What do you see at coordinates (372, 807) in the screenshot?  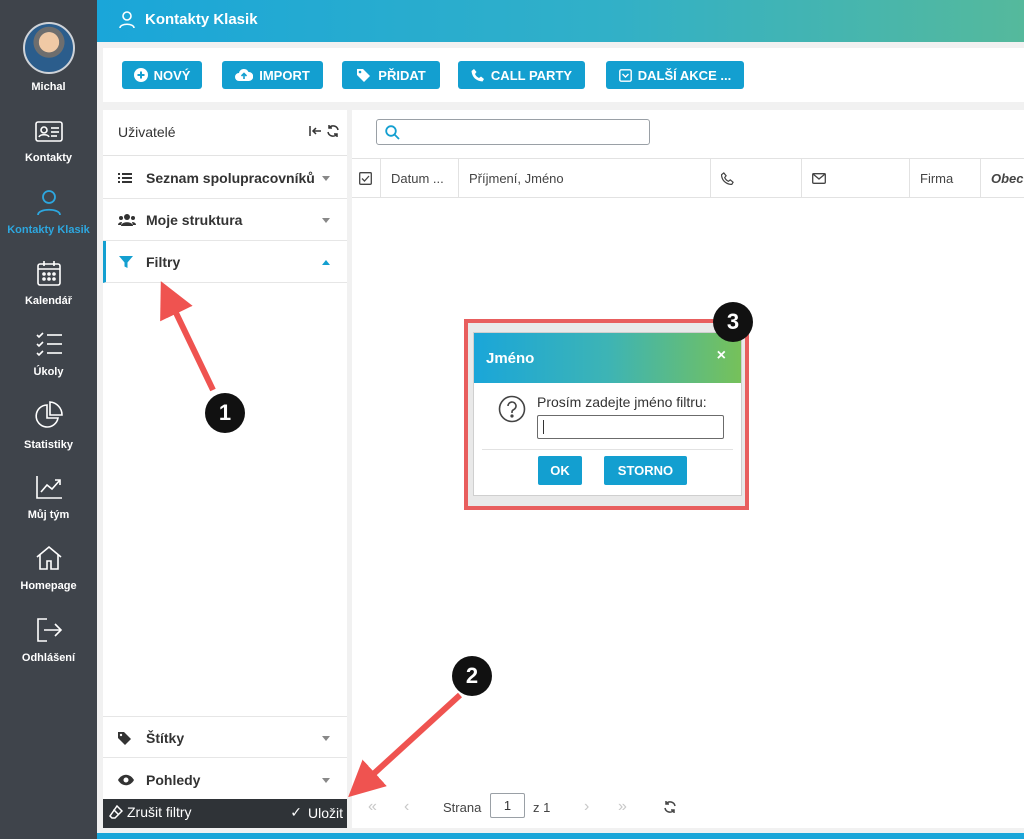 I see `first-page-icon: «` at bounding box center [372, 807].